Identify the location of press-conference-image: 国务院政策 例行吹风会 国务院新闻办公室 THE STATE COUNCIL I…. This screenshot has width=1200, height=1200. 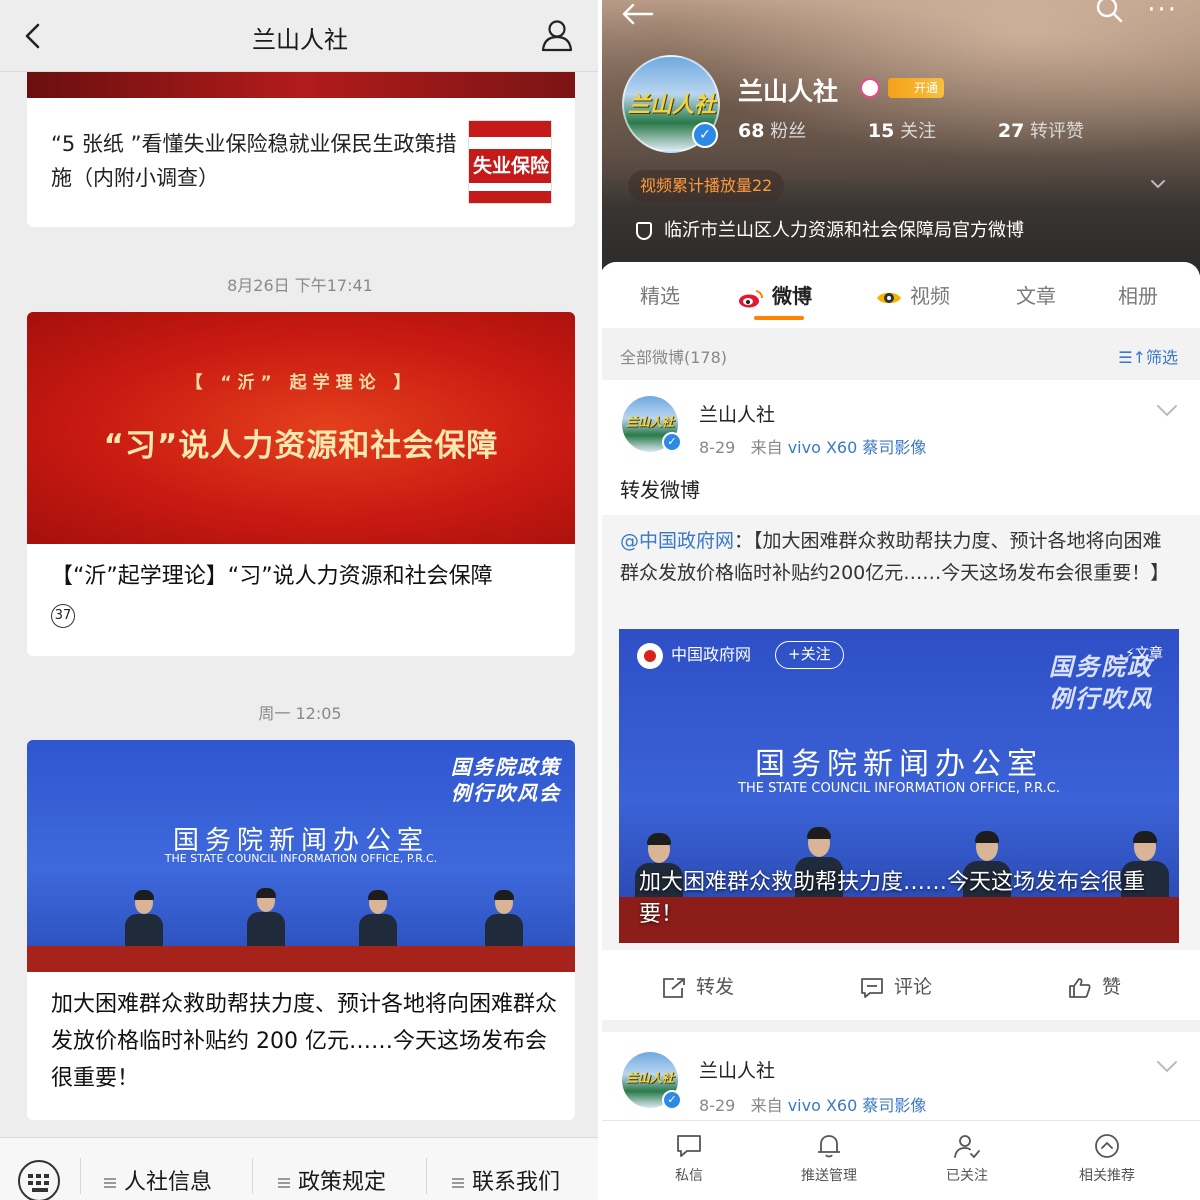
(301, 856).